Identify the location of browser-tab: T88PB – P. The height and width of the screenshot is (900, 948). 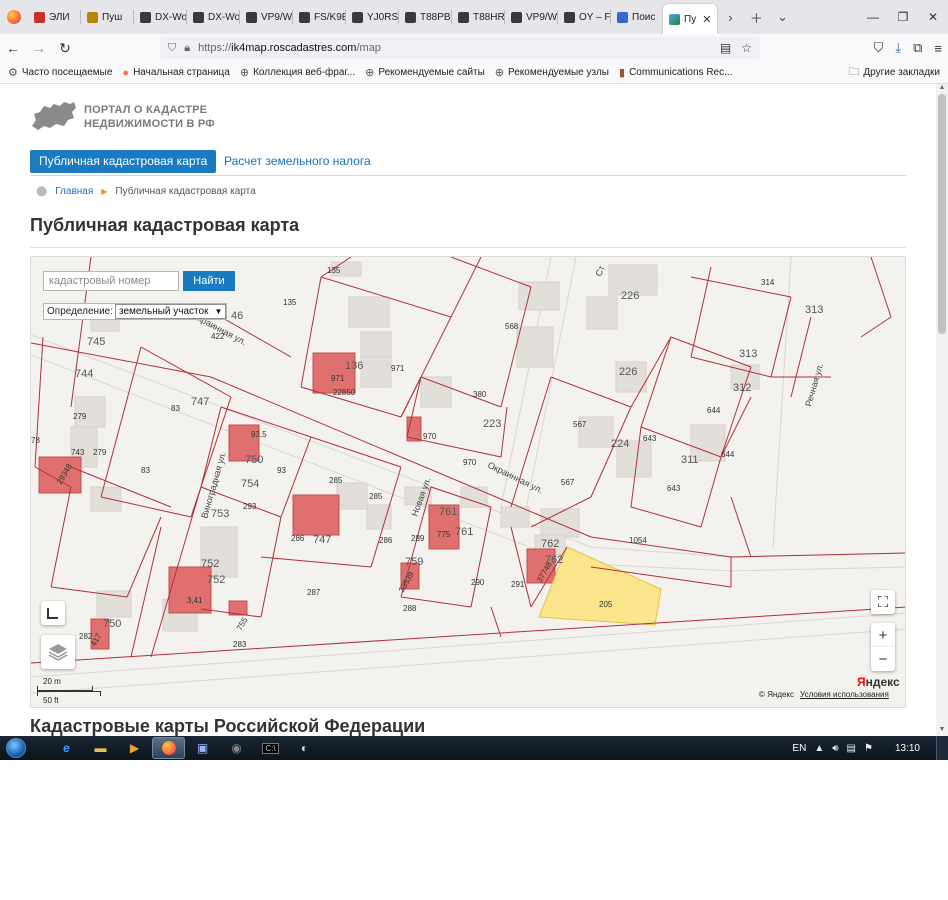
(425, 17).